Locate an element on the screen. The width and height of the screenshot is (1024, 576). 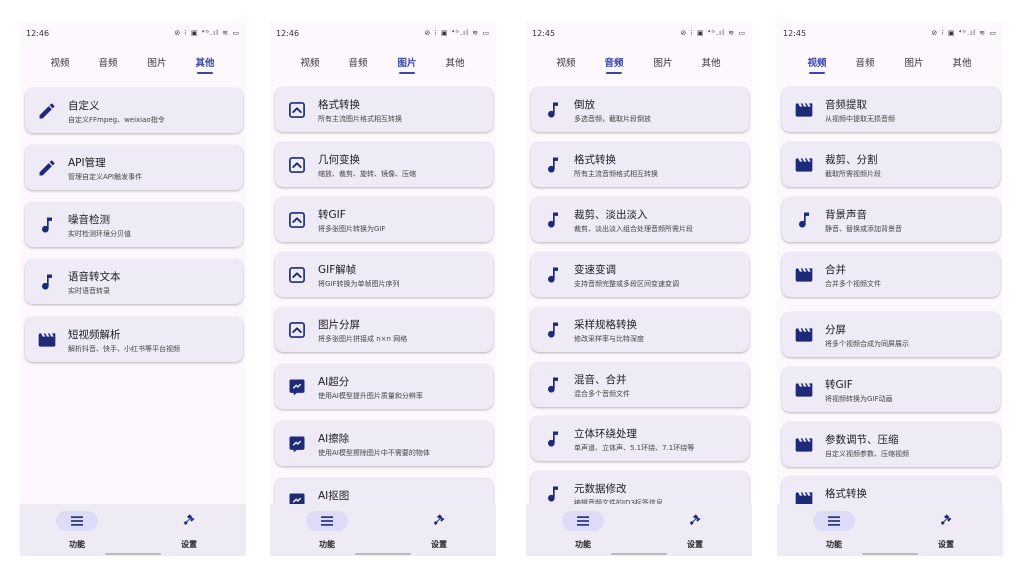
image-icon is located at coordinates (297, 220).